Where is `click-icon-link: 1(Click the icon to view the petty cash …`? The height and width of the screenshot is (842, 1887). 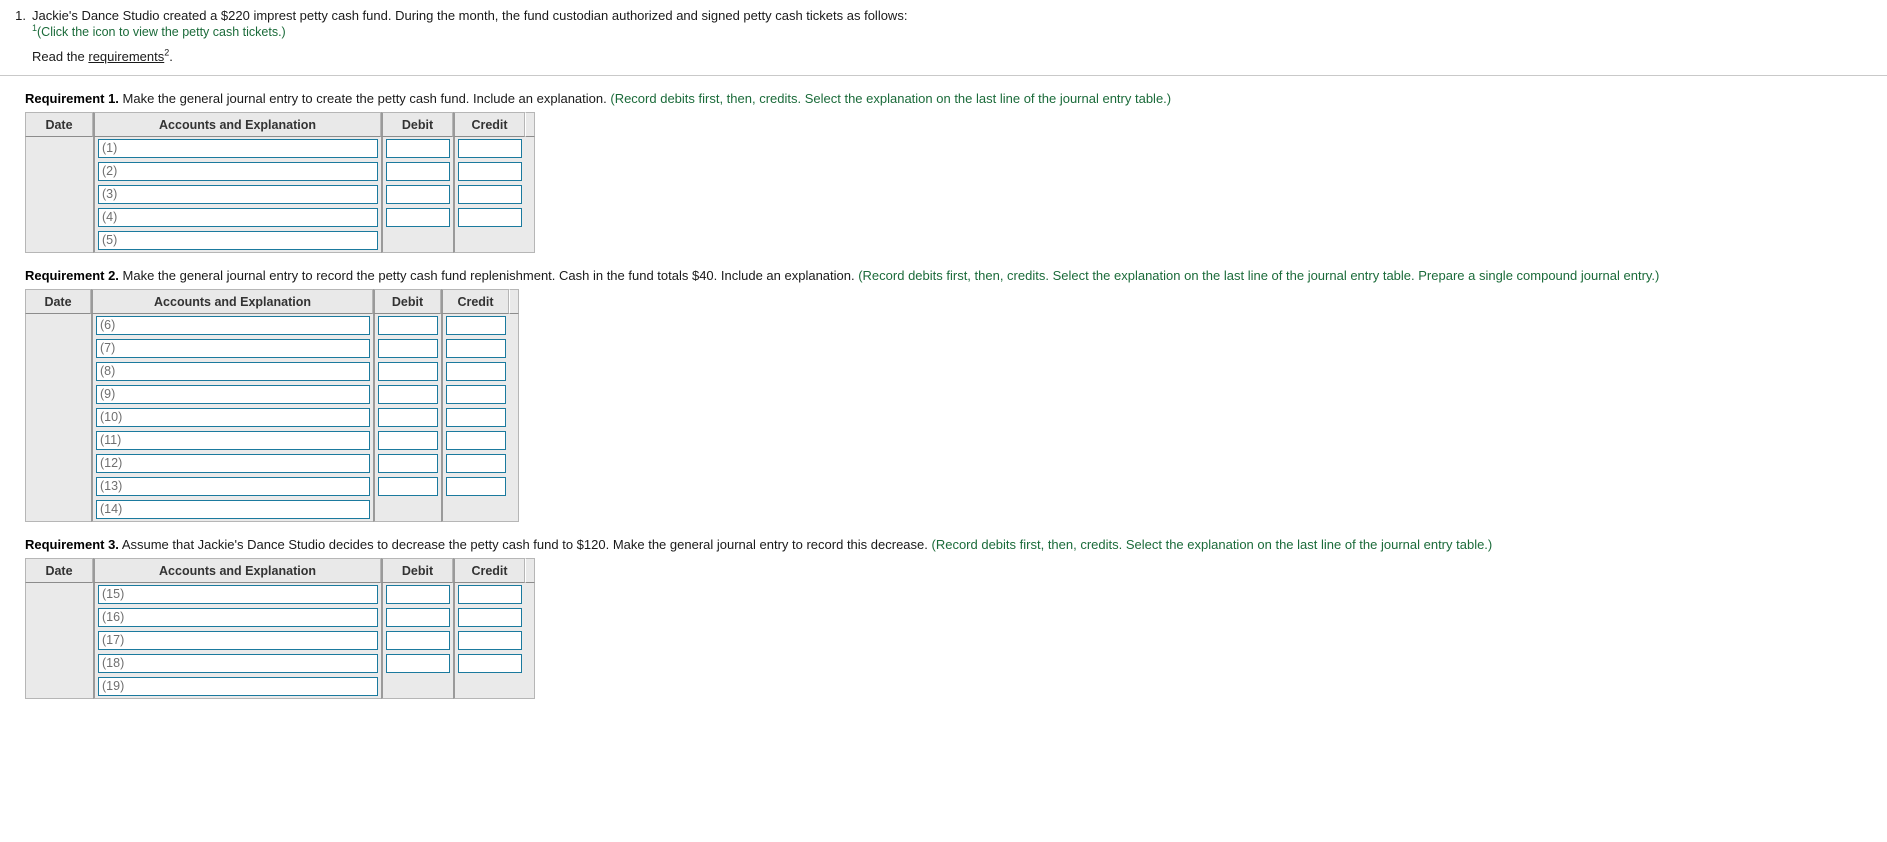 click-icon-link: 1(Click the icon to view the petty cash … is located at coordinates (959, 31).